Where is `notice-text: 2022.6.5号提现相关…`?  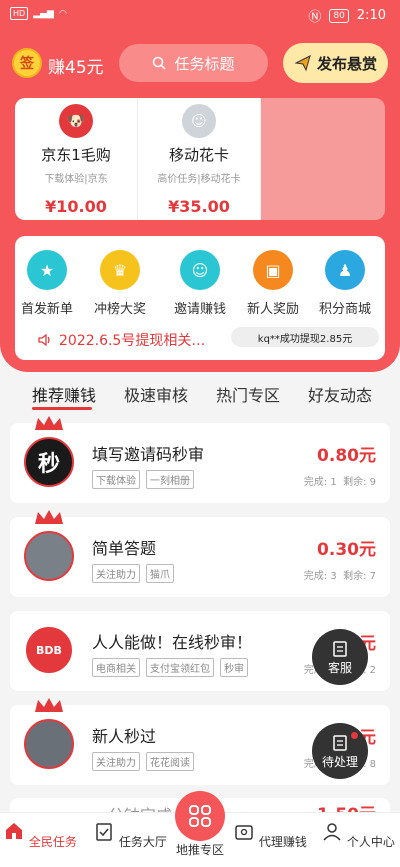 notice-text: 2022.6.5号提现相关… is located at coordinates (132, 341).